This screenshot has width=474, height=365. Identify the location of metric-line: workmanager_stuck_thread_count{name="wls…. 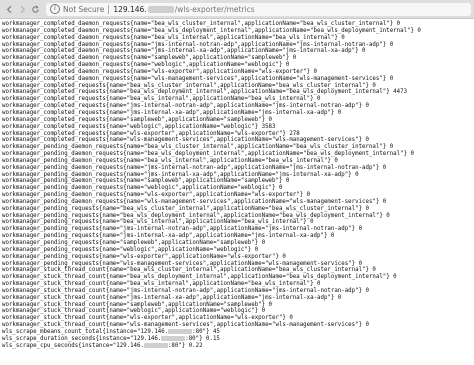
(238, 325).